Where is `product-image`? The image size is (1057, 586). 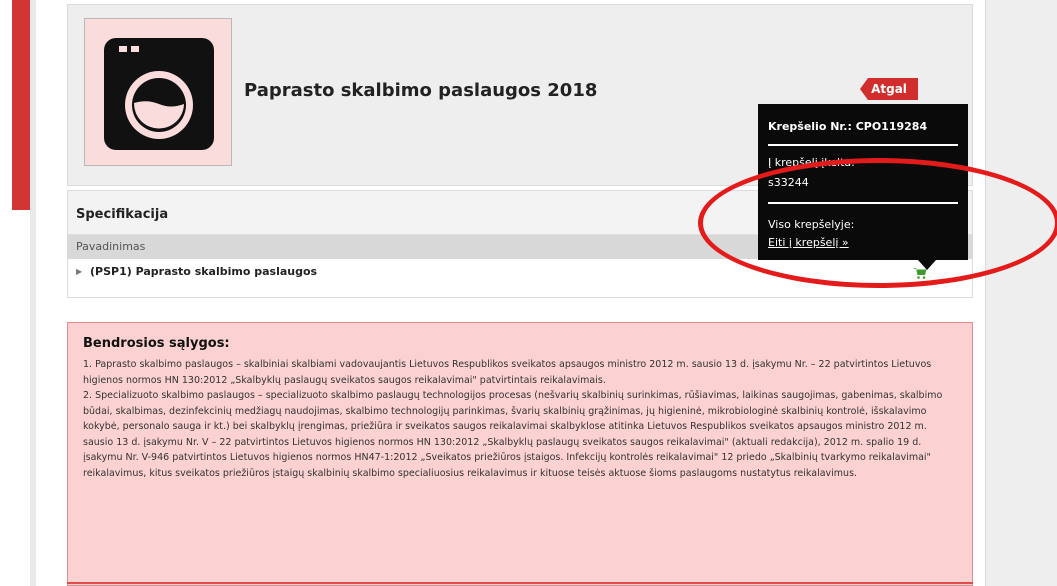
product-image is located at coordinates (158, 92).